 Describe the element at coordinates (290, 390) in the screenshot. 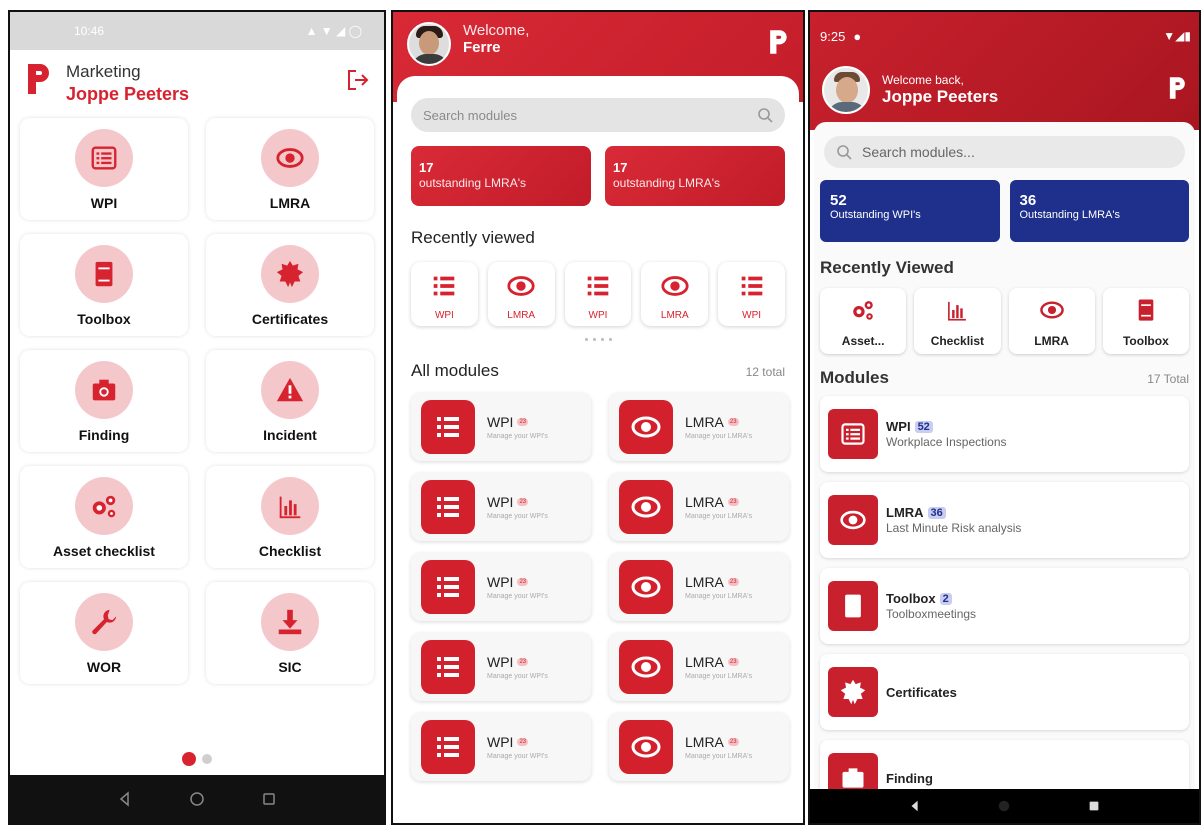

I see `warning-icon` at that location.